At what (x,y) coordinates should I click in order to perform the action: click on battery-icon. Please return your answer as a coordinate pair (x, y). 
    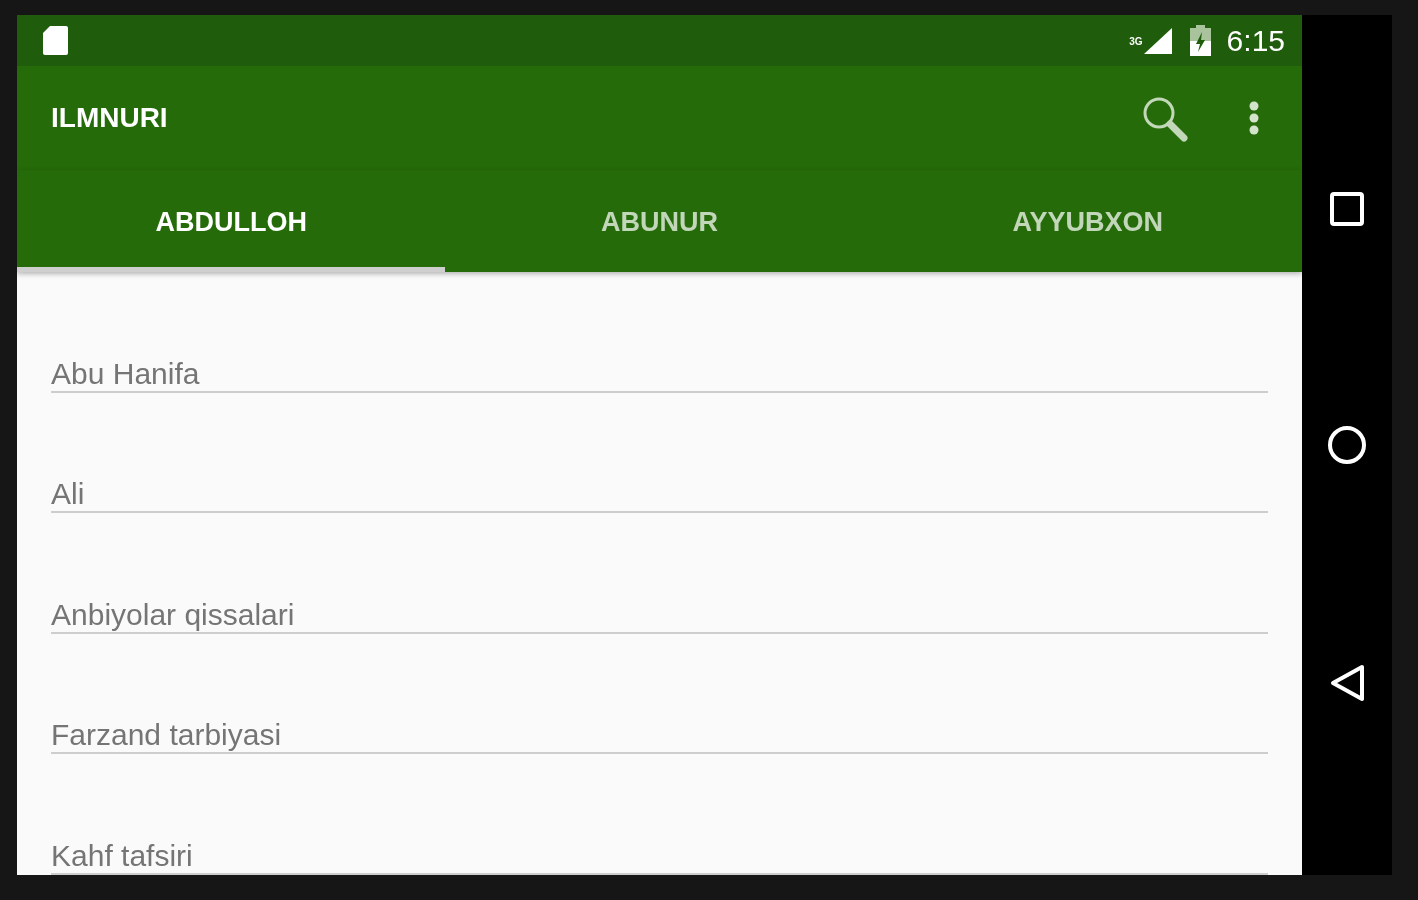
    Looking at the image, I should click on (1200, 40).